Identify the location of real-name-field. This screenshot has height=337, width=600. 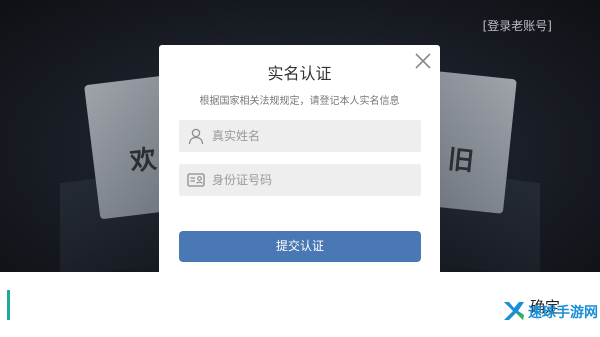
(300, 136).